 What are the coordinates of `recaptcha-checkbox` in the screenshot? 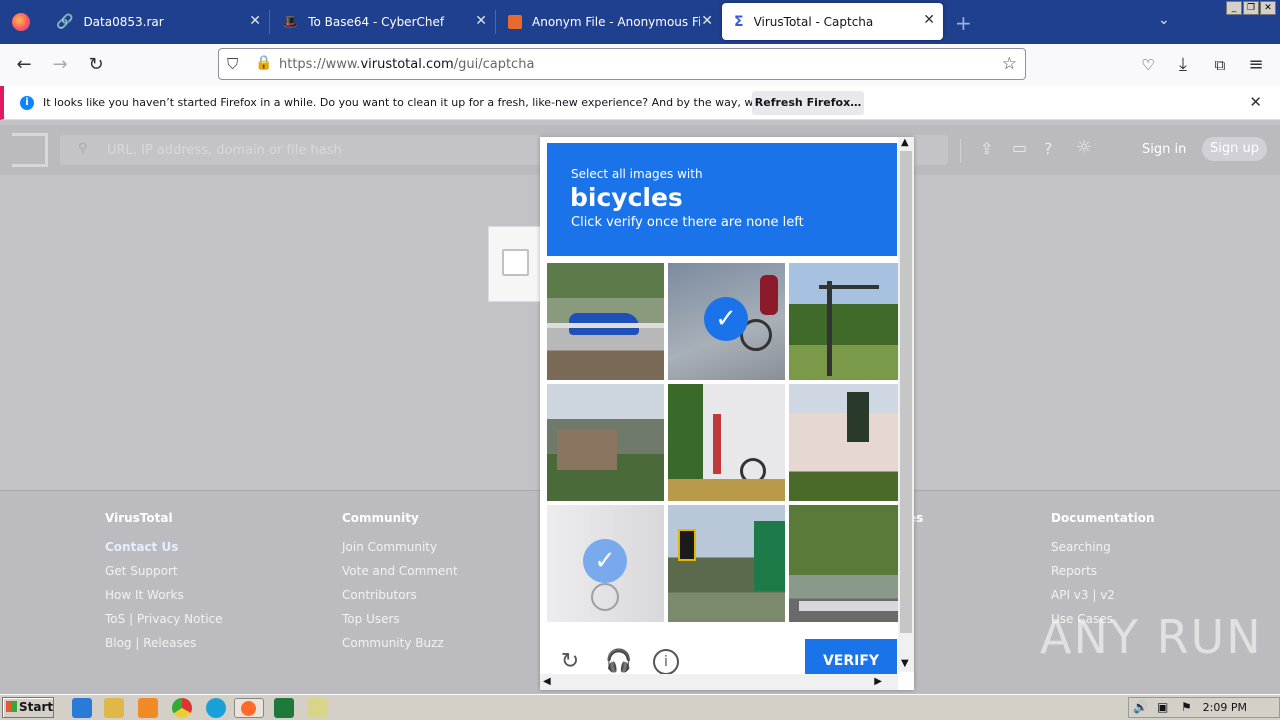 It's located at (515, 262).